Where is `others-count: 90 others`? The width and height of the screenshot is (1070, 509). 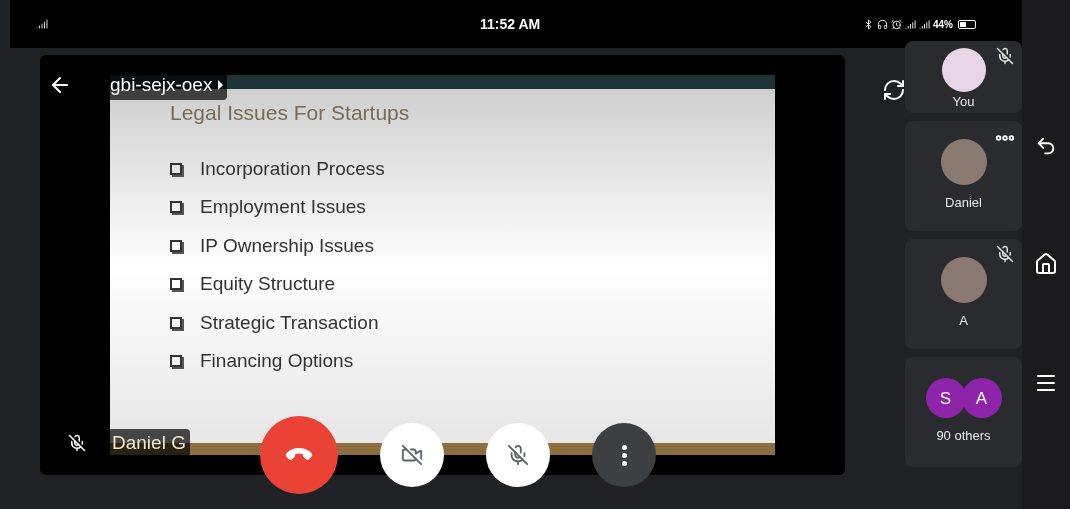 others-count: 90 others is located at coordinates (963, 436).